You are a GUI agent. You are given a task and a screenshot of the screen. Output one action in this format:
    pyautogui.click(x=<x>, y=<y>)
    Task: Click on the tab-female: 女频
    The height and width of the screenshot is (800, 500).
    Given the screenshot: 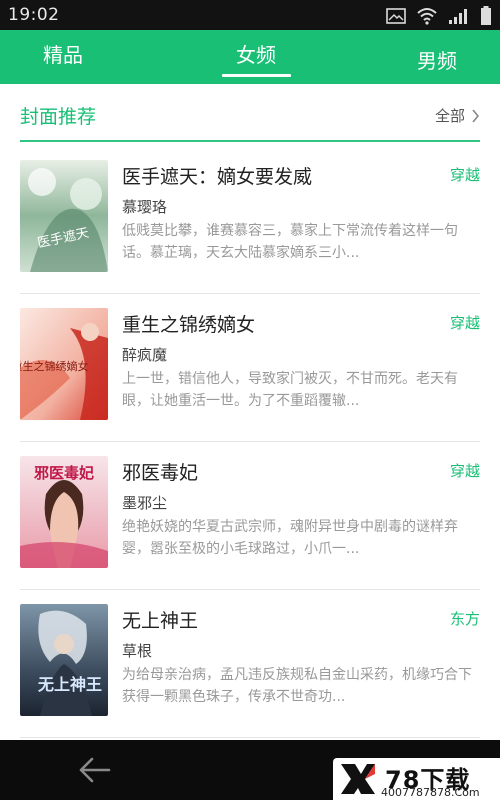 What is the action you would take?
    pyautogui.click(x=256, y=57)
    